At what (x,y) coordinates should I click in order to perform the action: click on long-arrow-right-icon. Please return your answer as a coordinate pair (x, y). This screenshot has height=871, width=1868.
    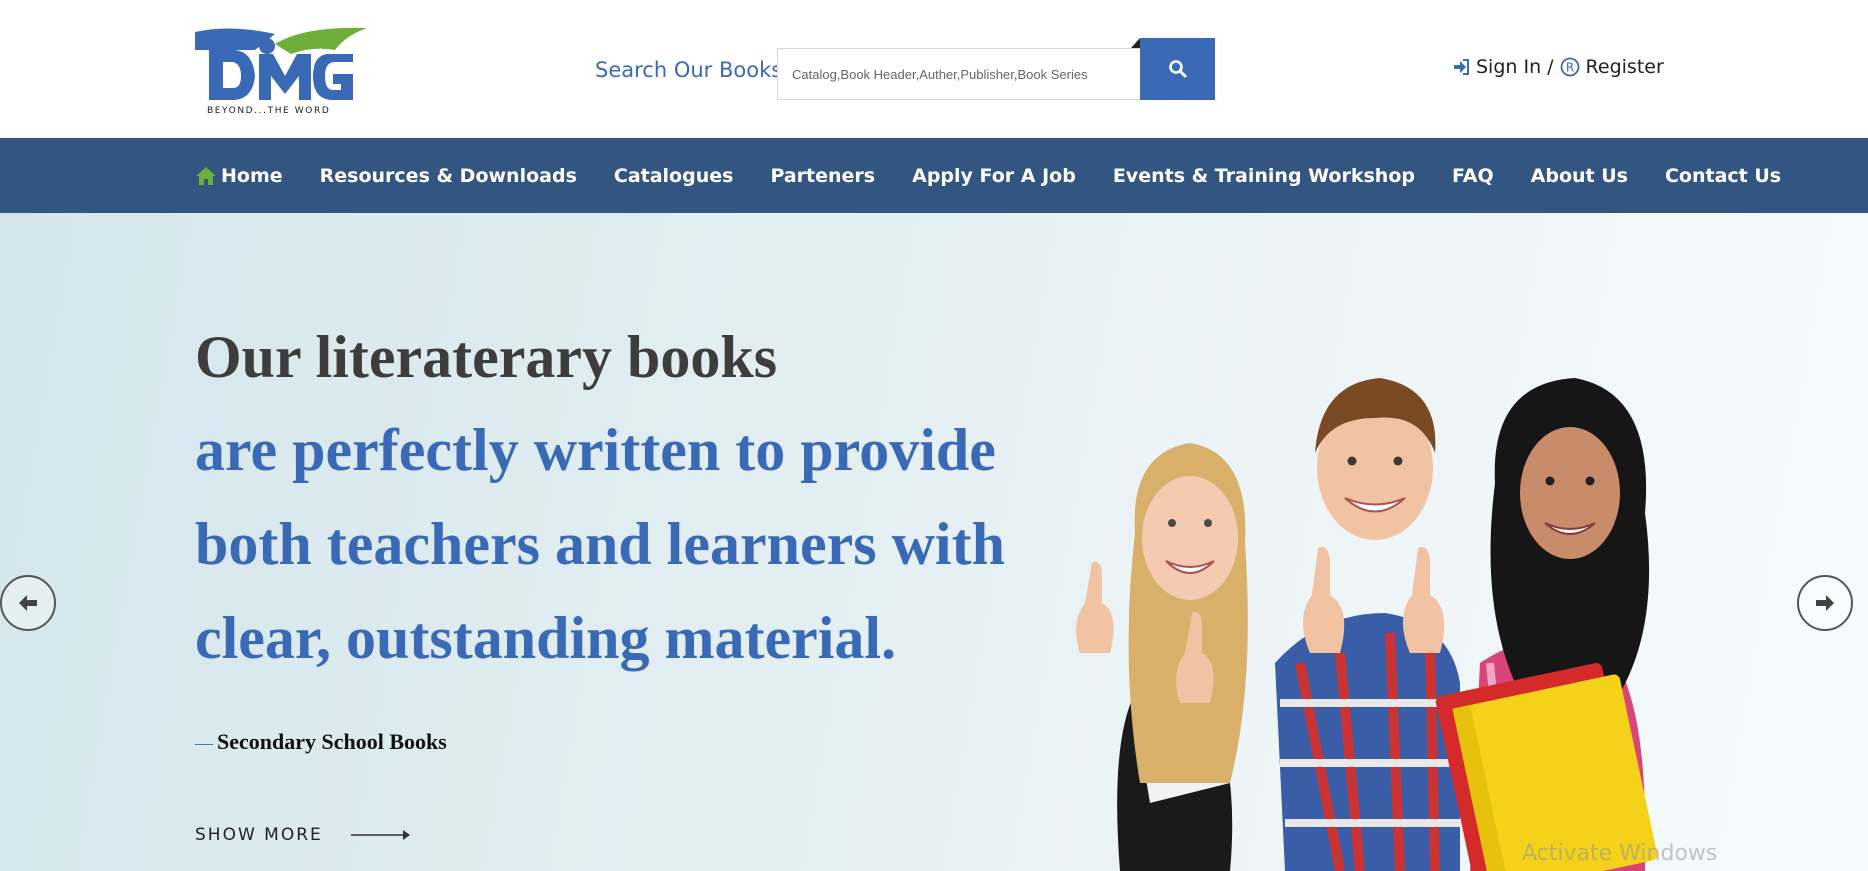
    Looking at the image, I should click on (380, 835).